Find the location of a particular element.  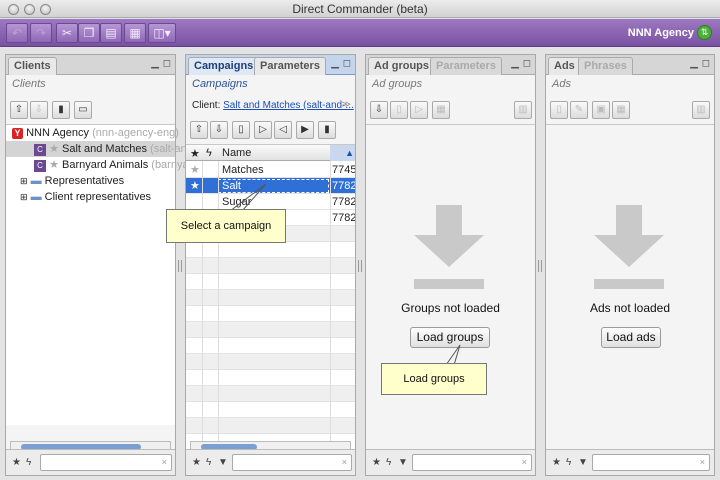

clients-search-input: × is located at coordinates (106, 462).